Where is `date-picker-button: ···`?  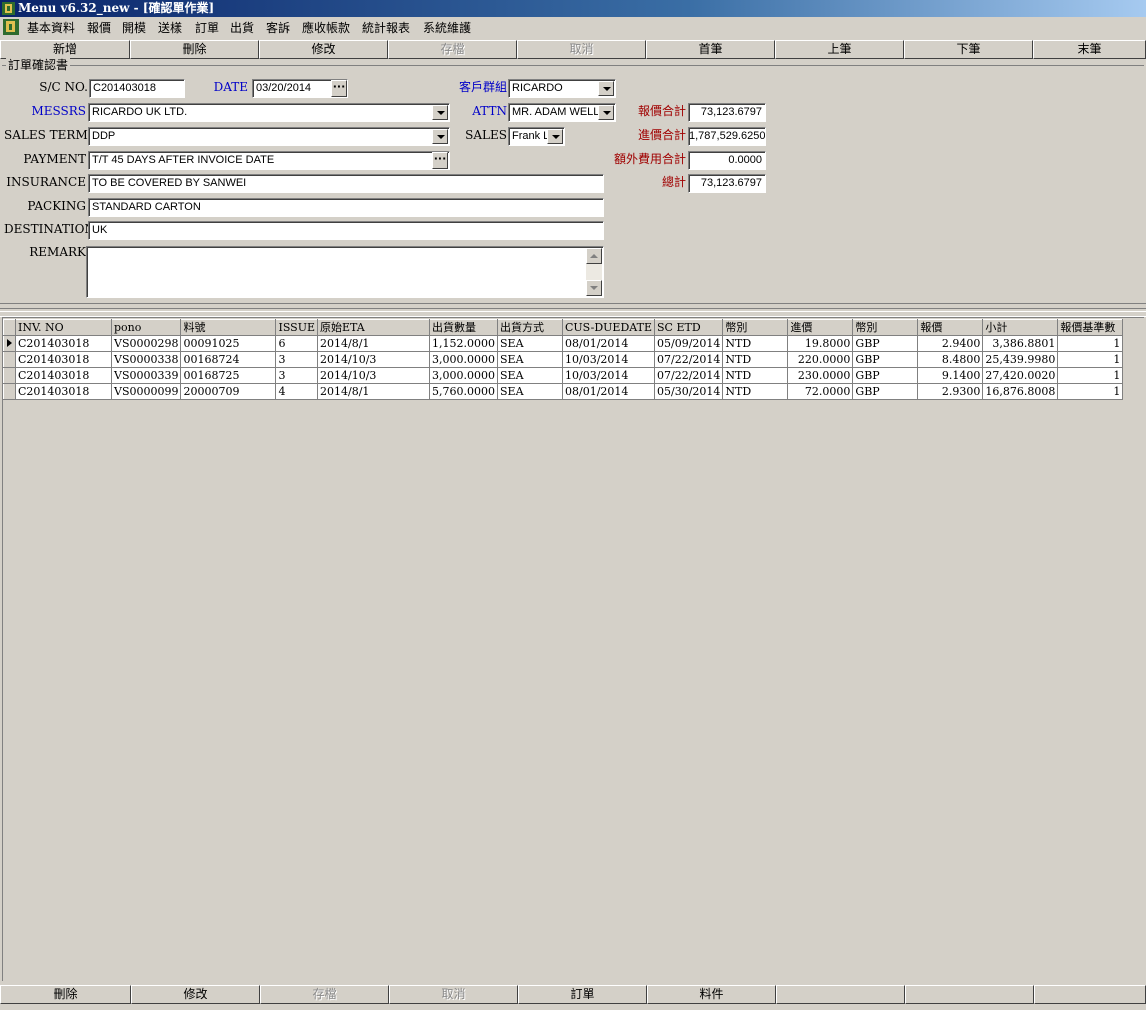 date-picker-button: ··· is located at coordinates (339, 88).